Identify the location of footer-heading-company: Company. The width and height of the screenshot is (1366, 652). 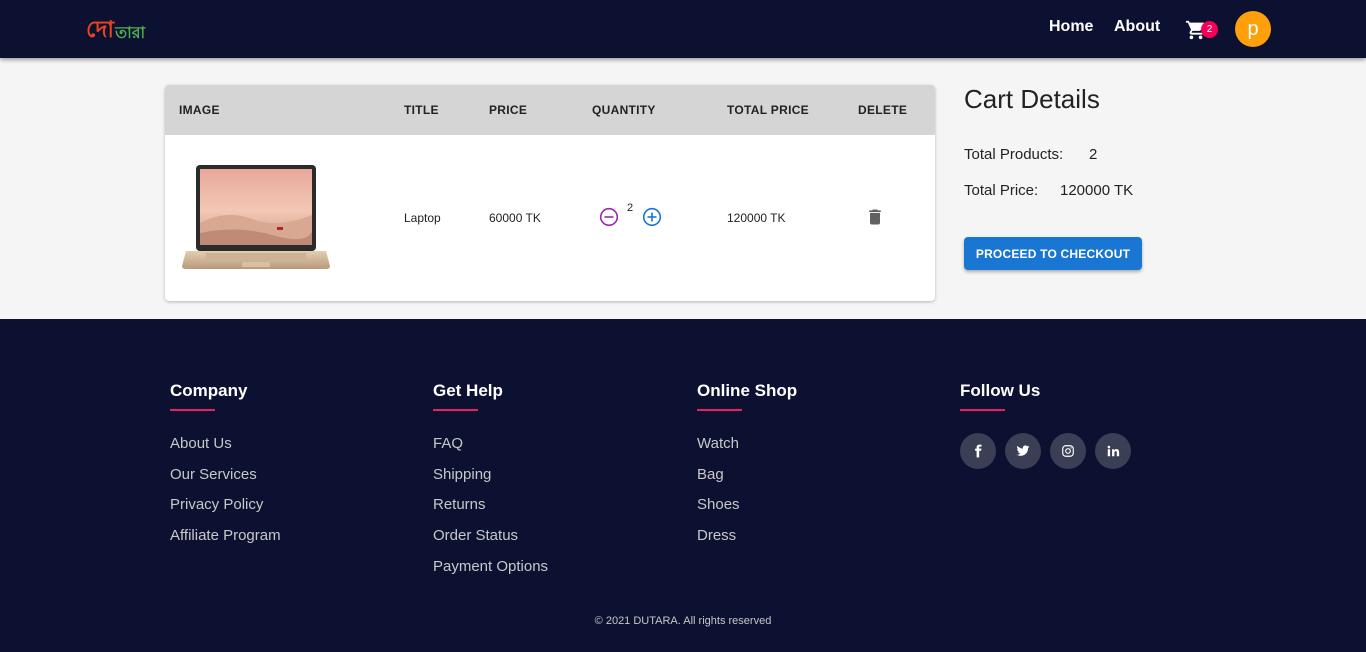
(209, 390).